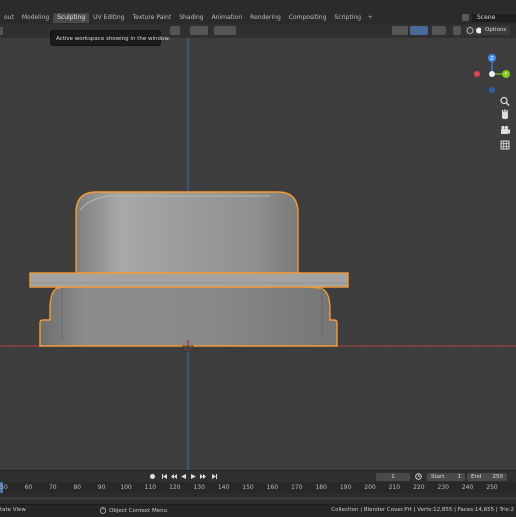 The height and width of the screenshot is (517, 516). What do you see at coordinates (438, 477) in the screenshot?
I see `start-label: Start` at bounding box center [438, 477].